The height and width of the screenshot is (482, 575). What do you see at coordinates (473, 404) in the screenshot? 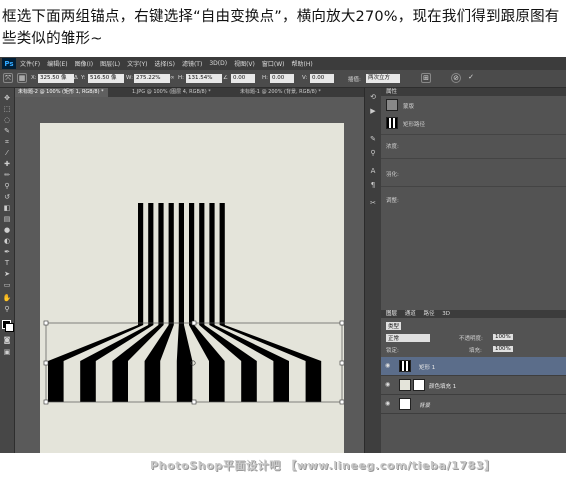
I see `layer-row-background: ◉ 背景` at bounding box center [473, 404].